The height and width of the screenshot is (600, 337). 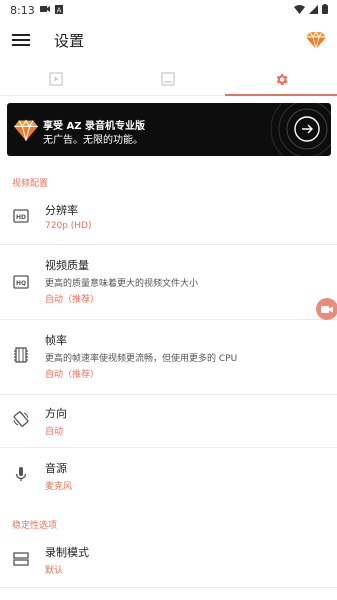 I want to click on tab-videos, so click(x=56, y=79).